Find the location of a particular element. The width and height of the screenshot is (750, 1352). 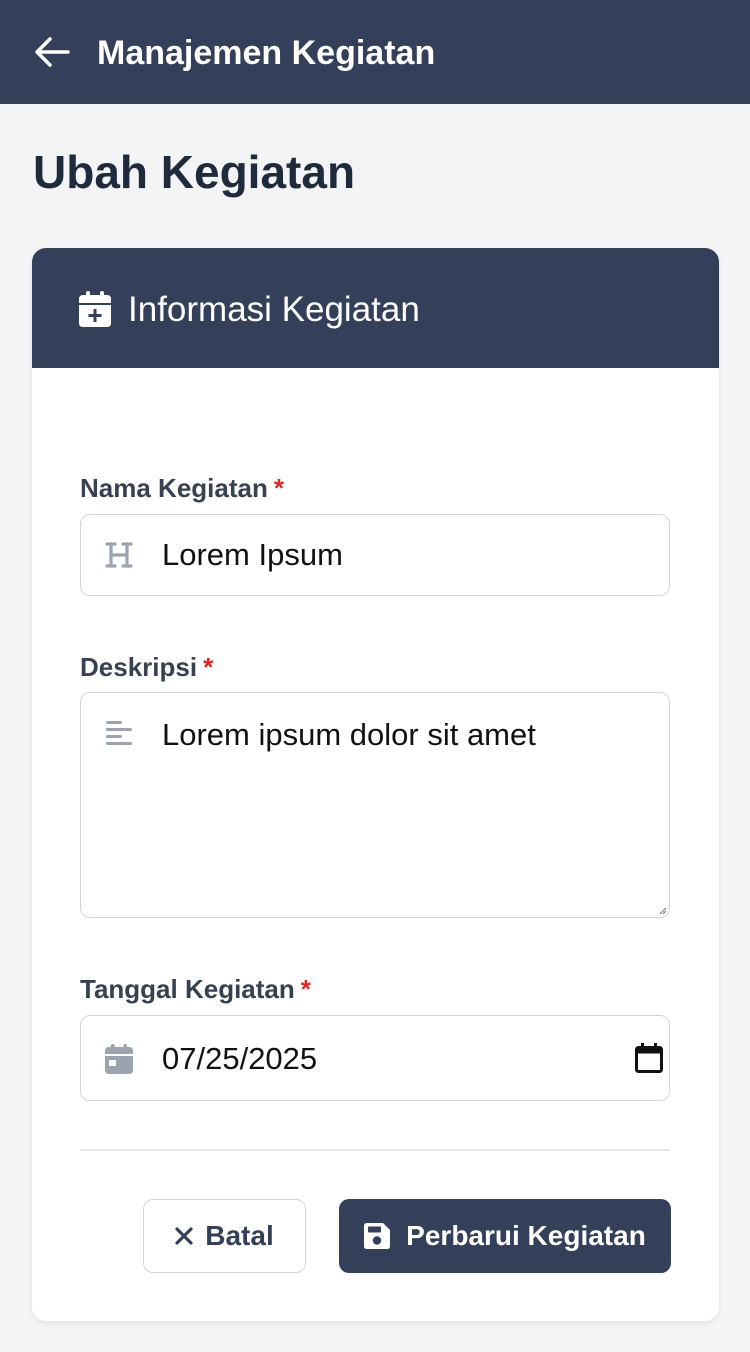

activity-name-input: Lorem Ipsum is located at coordinates (375, 555).